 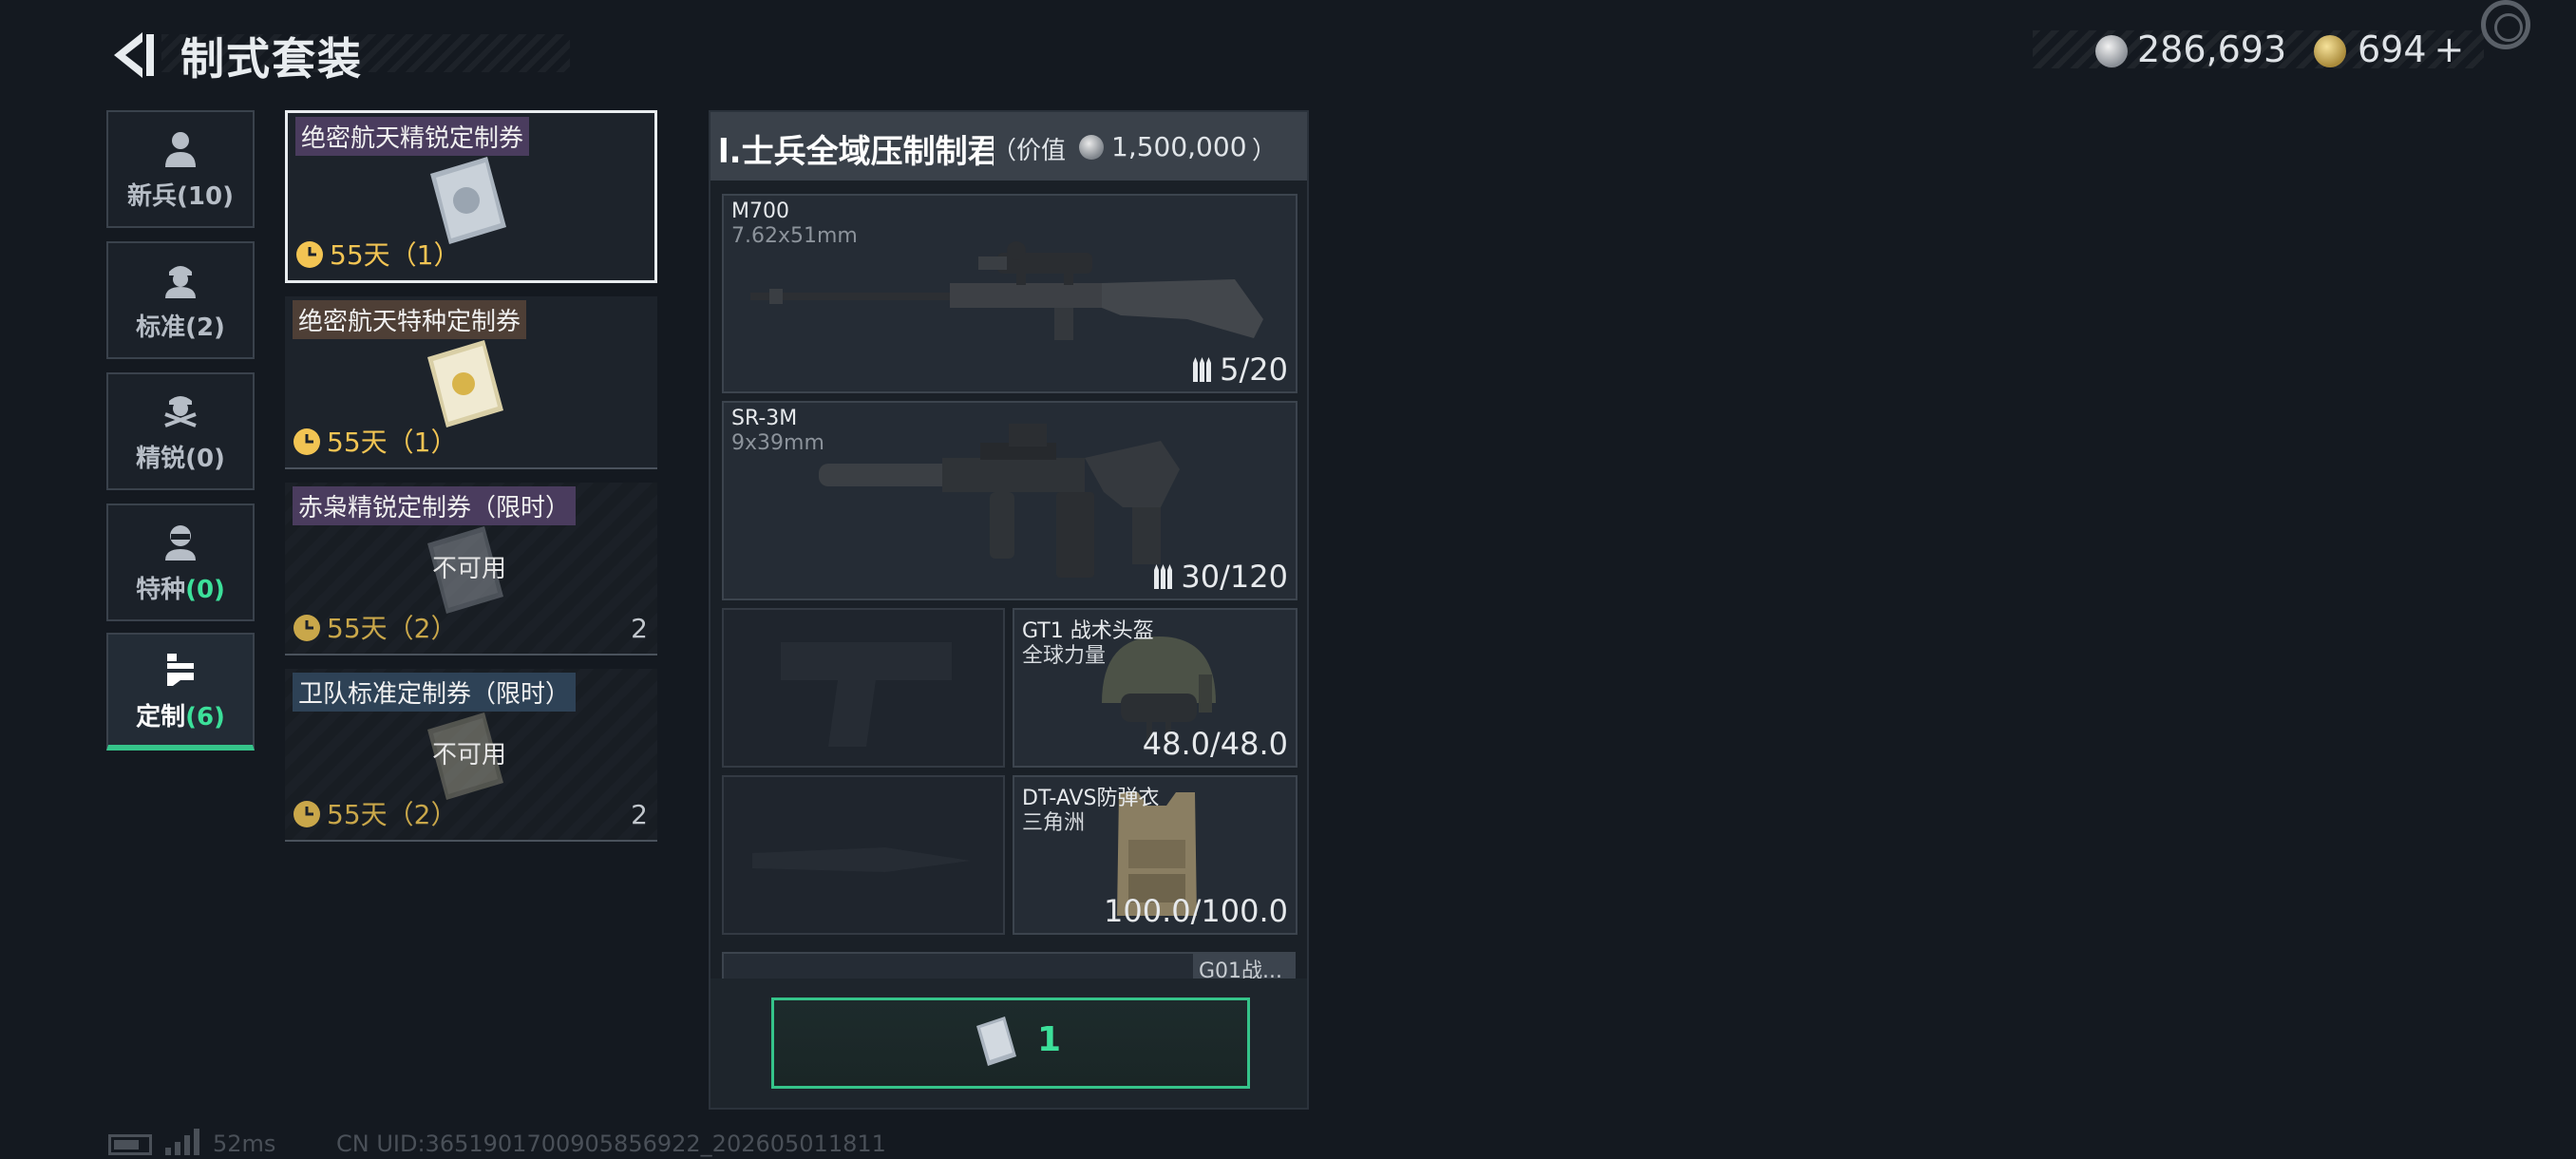 What do you see at coordinates (471, 382) in the screenshot?
I see `voucher-card: 绝密航天特种定制券 55天（1）` at bounding box center [471, 382].